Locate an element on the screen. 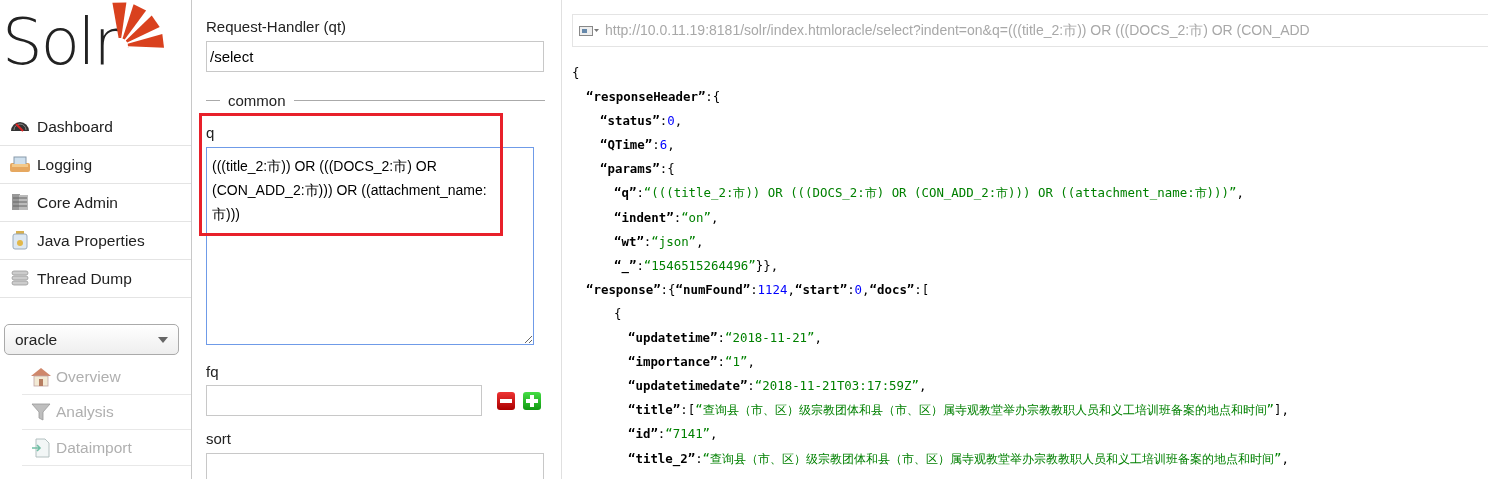  sort-field is located at coordinates (375, 465).